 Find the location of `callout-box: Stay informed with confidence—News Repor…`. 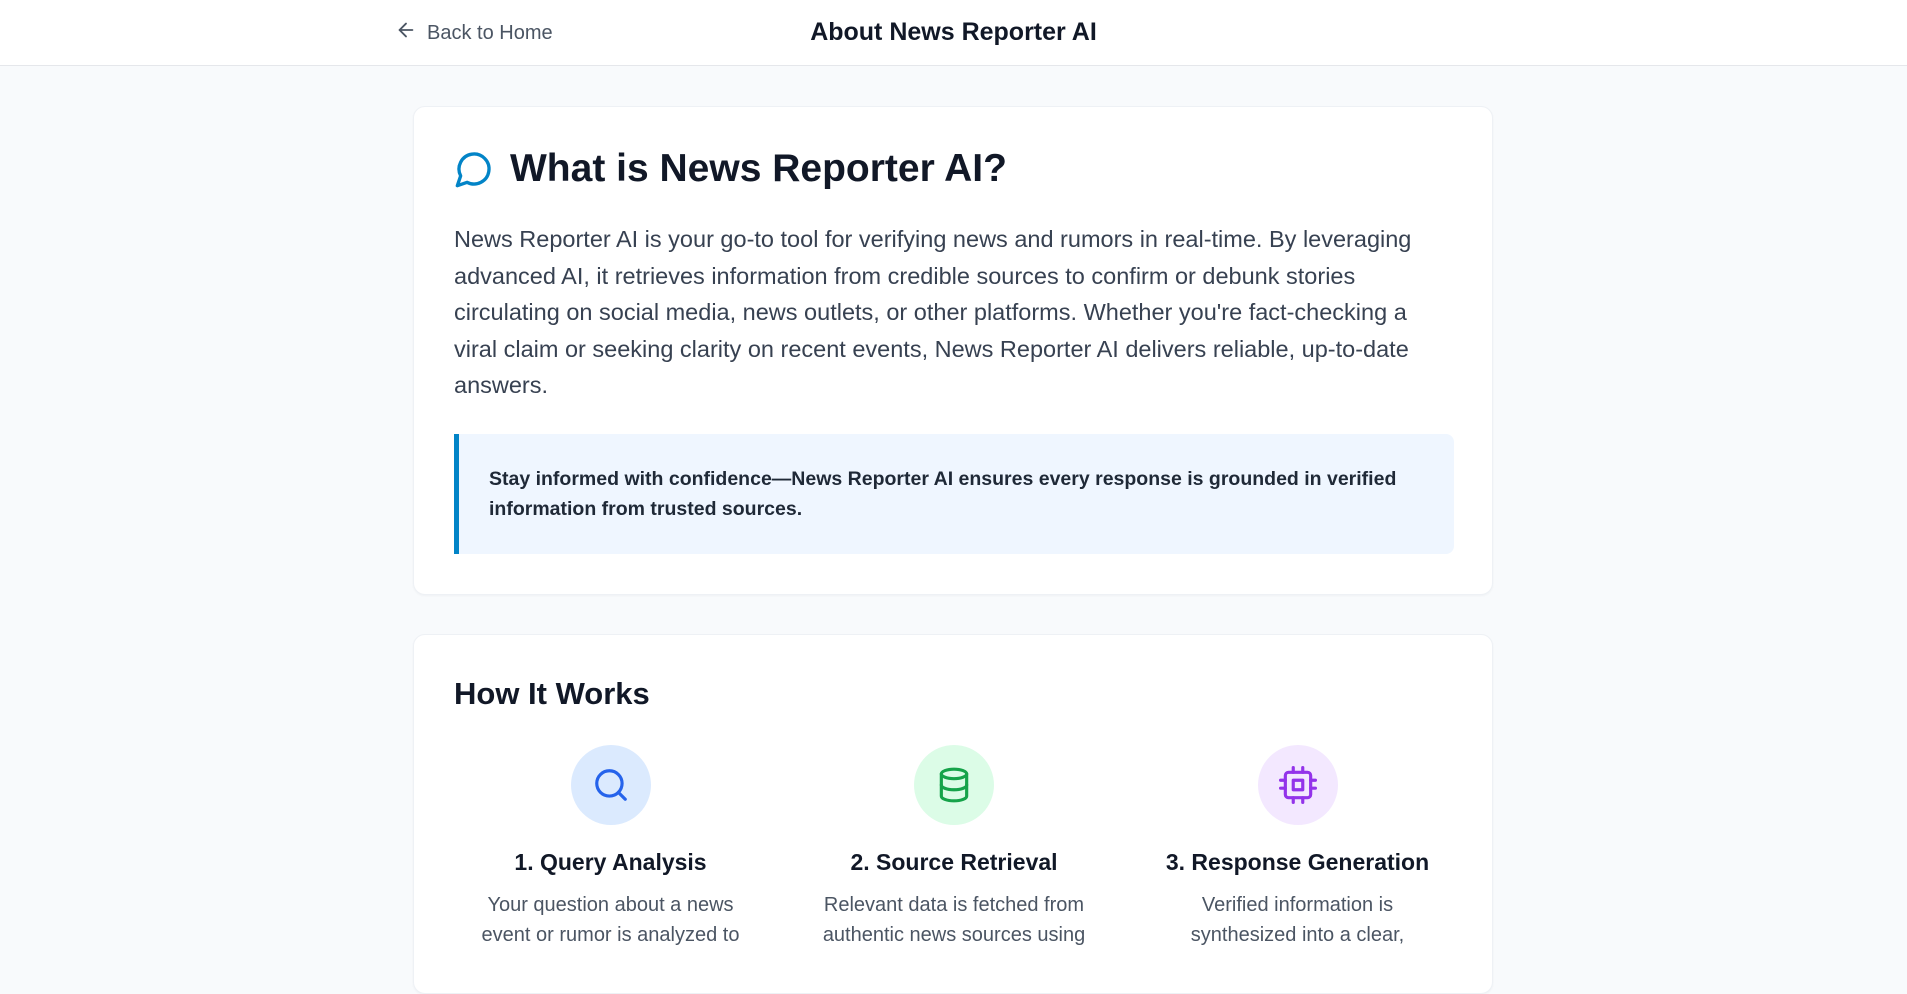

callout-box: Stay informed with confidence—News Repor… is located at coordinates (954, 494).